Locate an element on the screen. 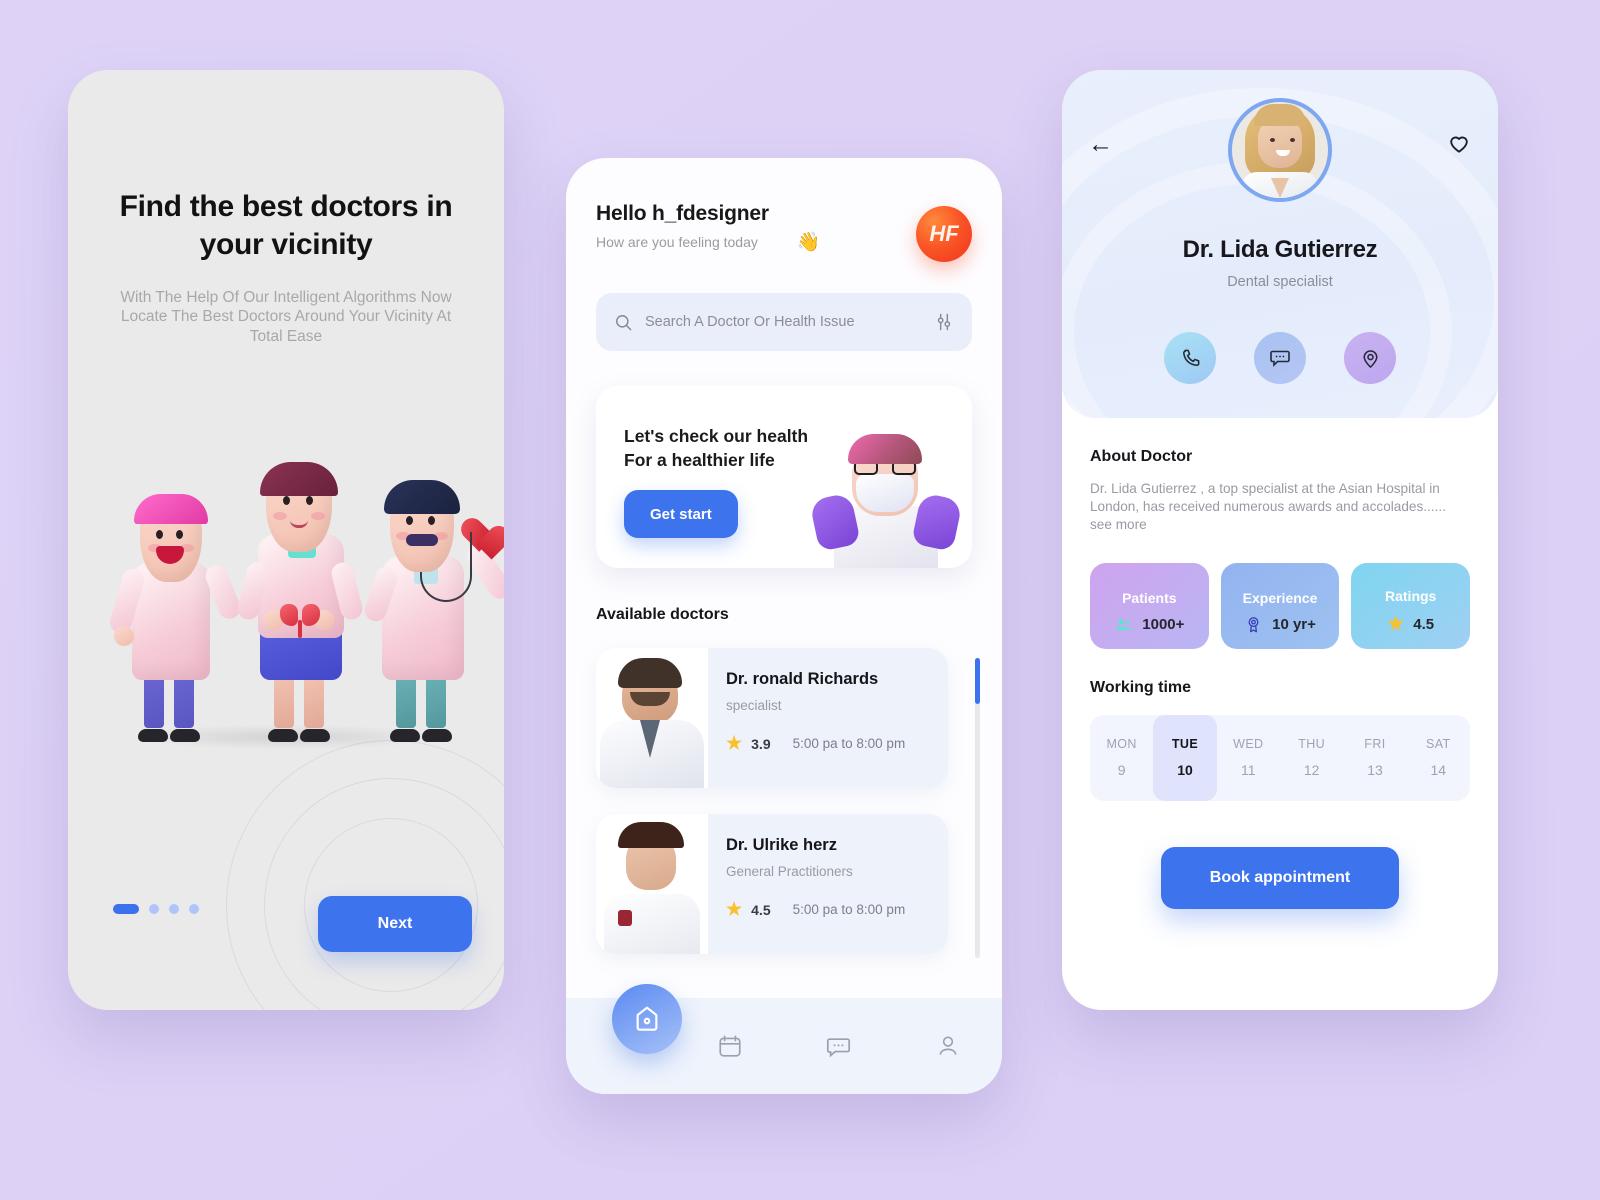  about-heading: About Doctor is located at coordinates (1141, 456).